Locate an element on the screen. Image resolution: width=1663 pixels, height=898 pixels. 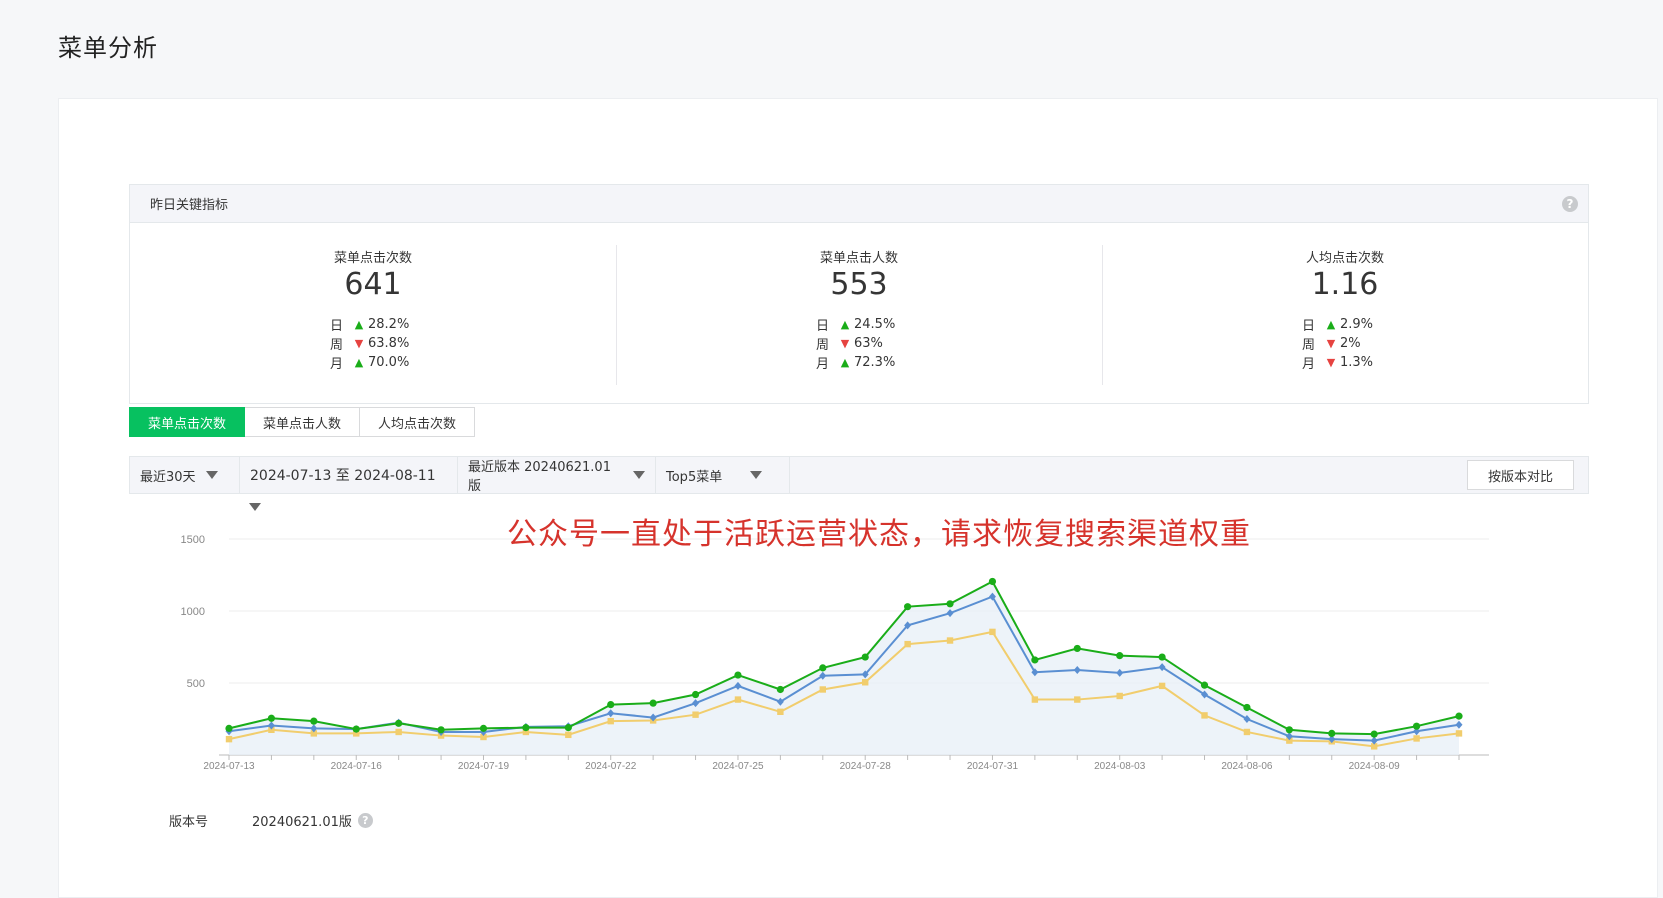
x-tick-label: 2024-08-06 is located at coordinates (1247, 766).